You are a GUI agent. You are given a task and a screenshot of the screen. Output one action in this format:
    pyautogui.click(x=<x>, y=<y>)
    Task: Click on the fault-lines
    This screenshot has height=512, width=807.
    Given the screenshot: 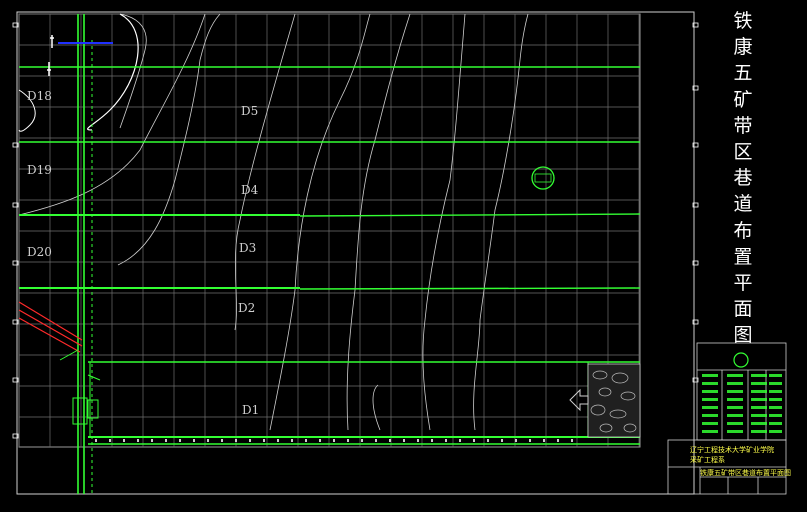 What is the action you would take?
    pyautogui.click(x=50, y=327)
    